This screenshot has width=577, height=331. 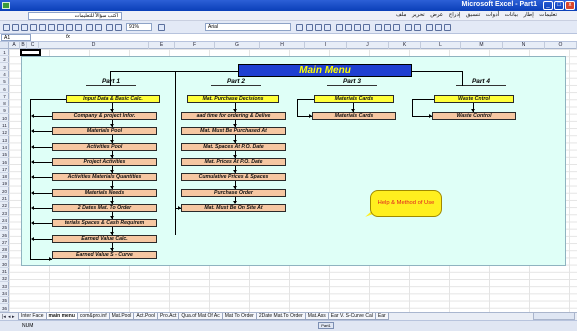 I want to click on row-header: 32, so click(x=4, y=279).